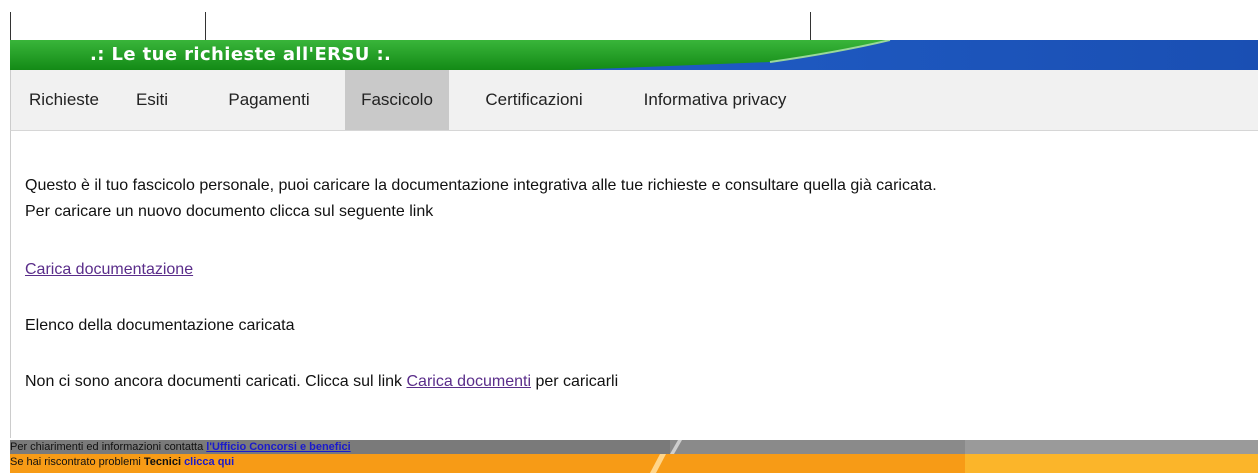 Image resolution: width=1258 pixels, height=473 pixels. What do you see at coordinates (269, 100) in the screenshot?
I see `tab-pagamenti: Pagamenti` at bounding box center [269, 100].